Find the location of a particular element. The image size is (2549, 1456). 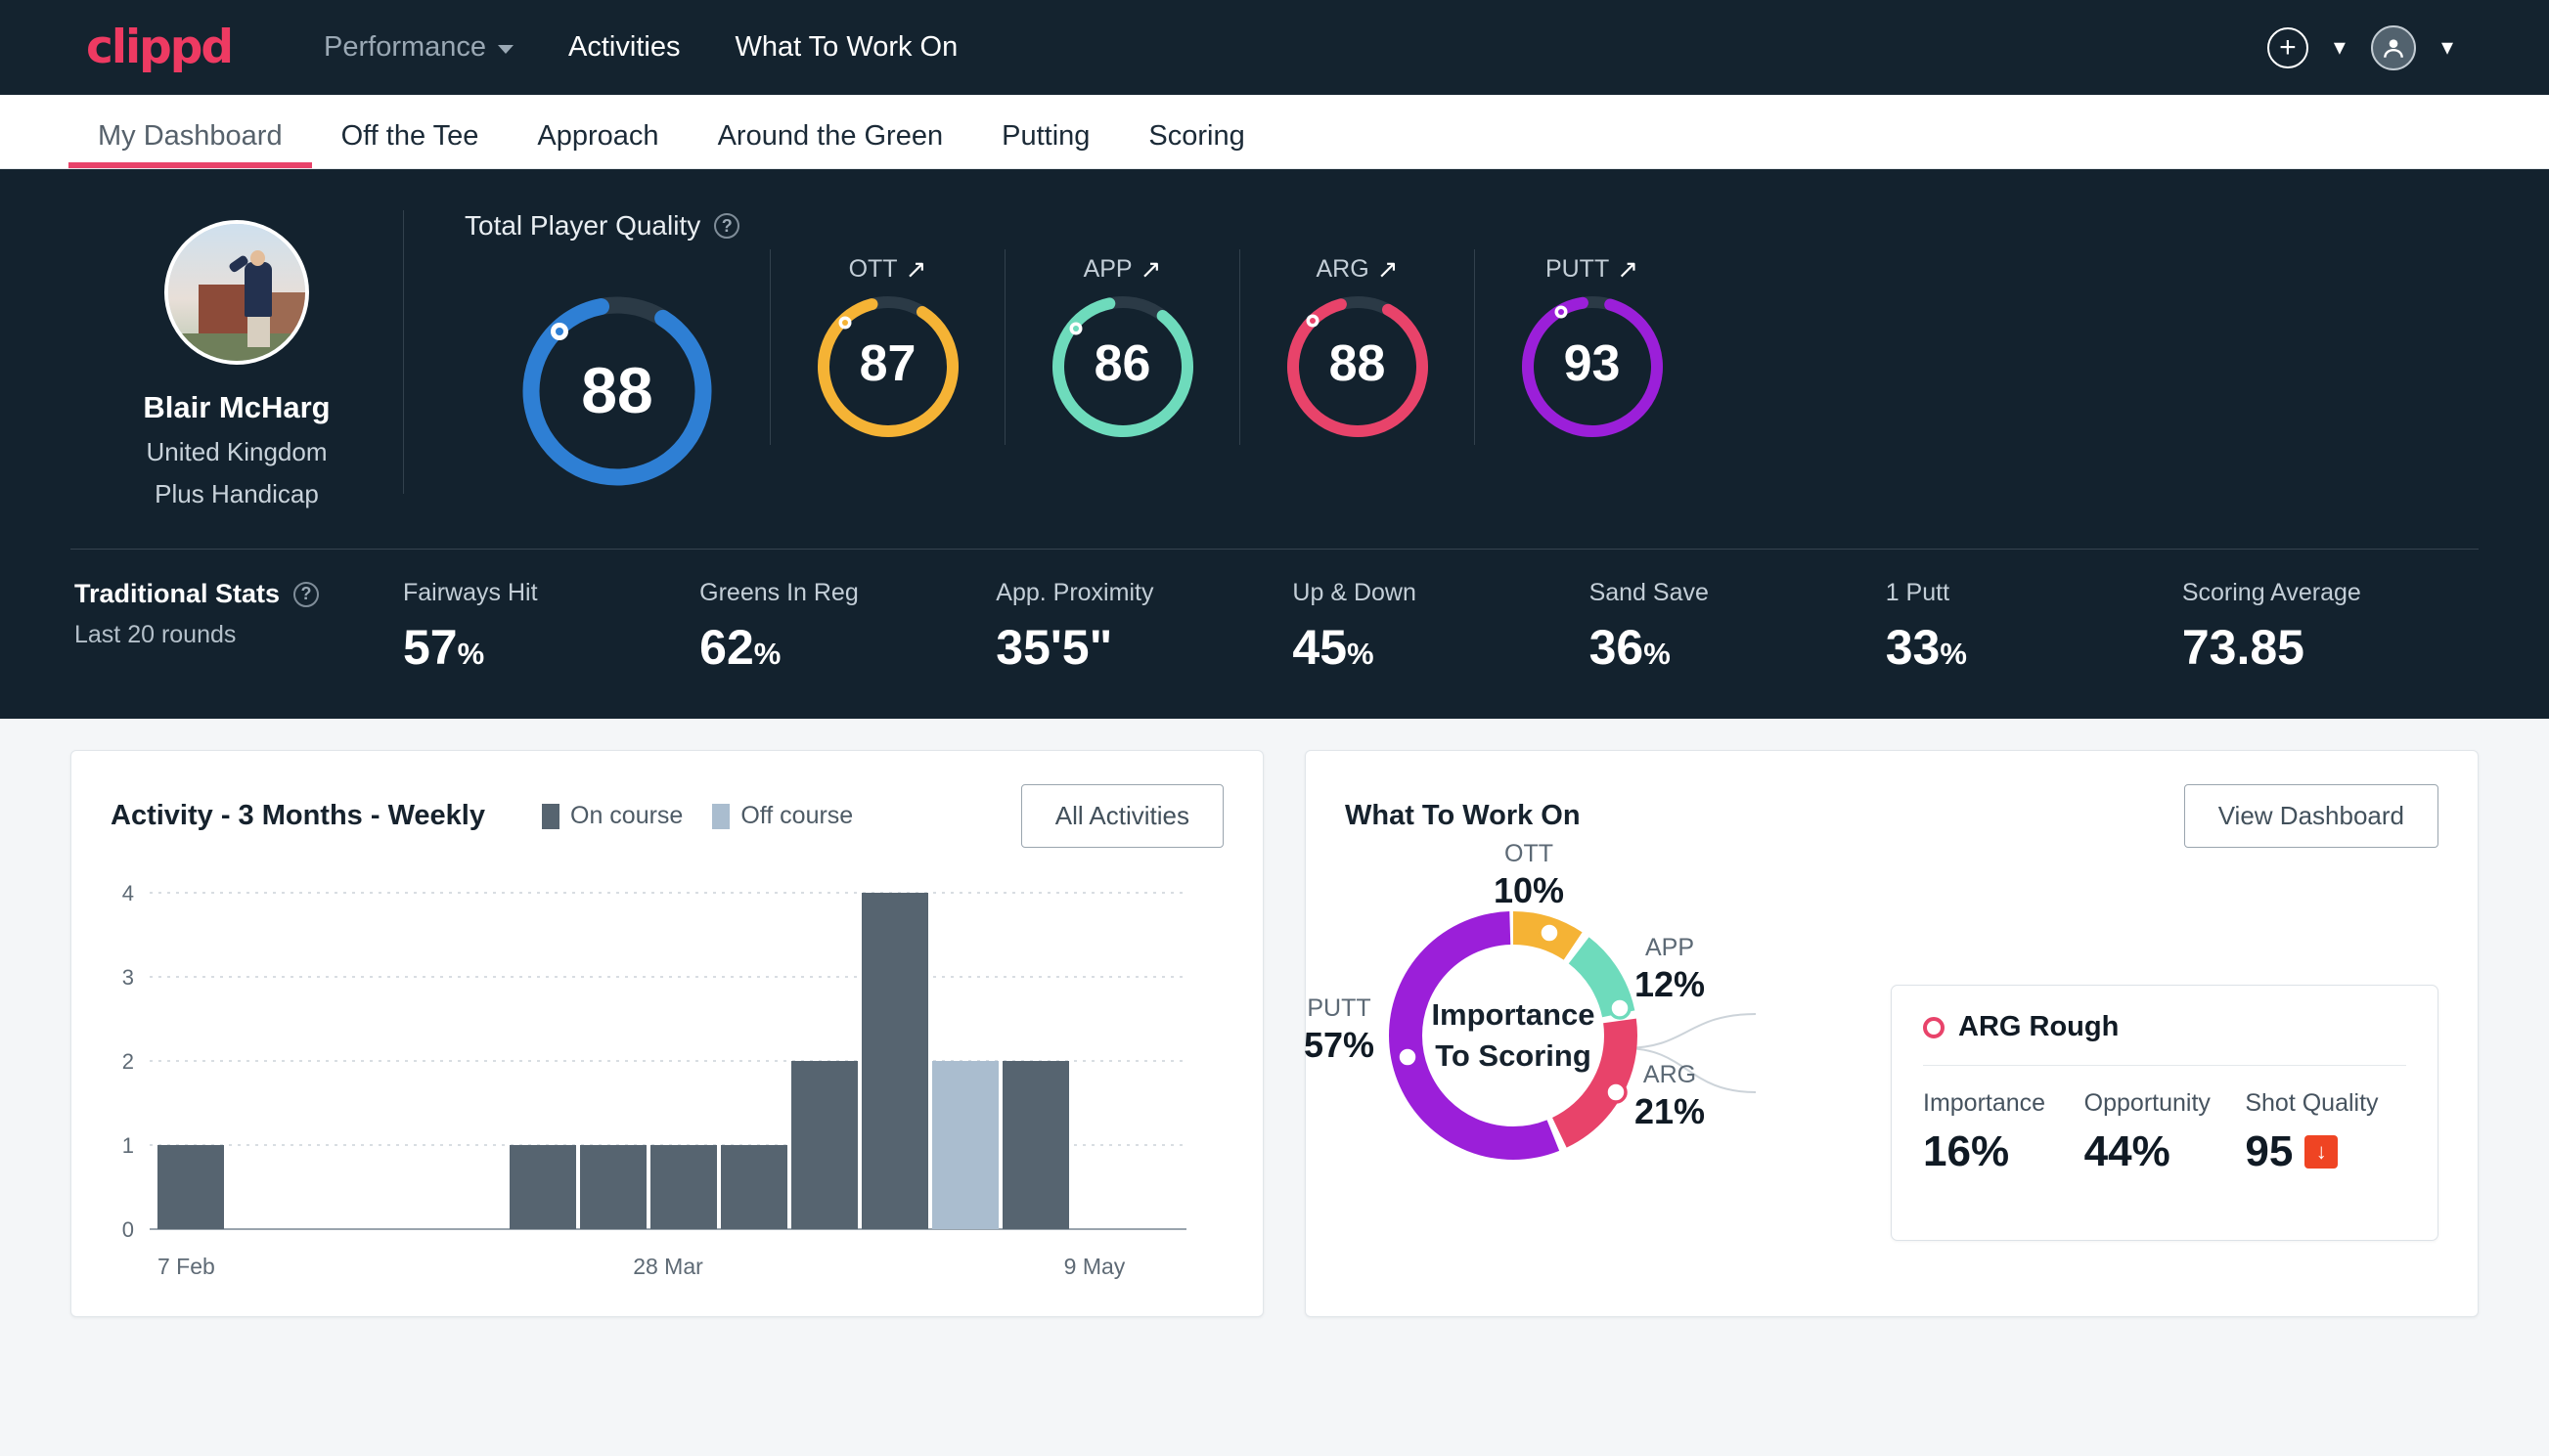

svg-text: 28 Mar is located at coordinates (668, 1266).